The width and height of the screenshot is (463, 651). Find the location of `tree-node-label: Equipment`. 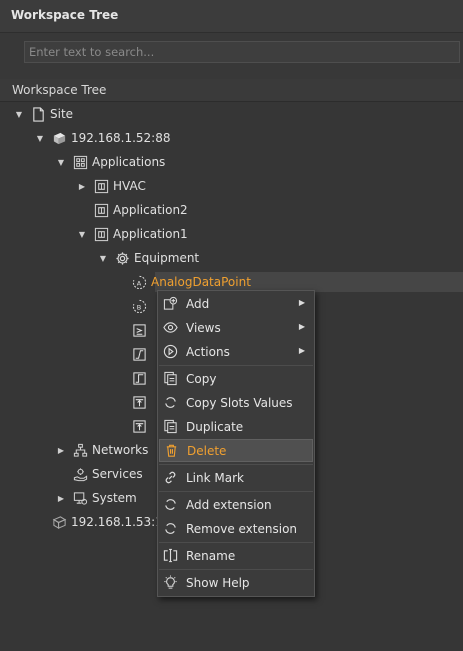

tree-node-label: Equipment is located at coordinates (167, 258).